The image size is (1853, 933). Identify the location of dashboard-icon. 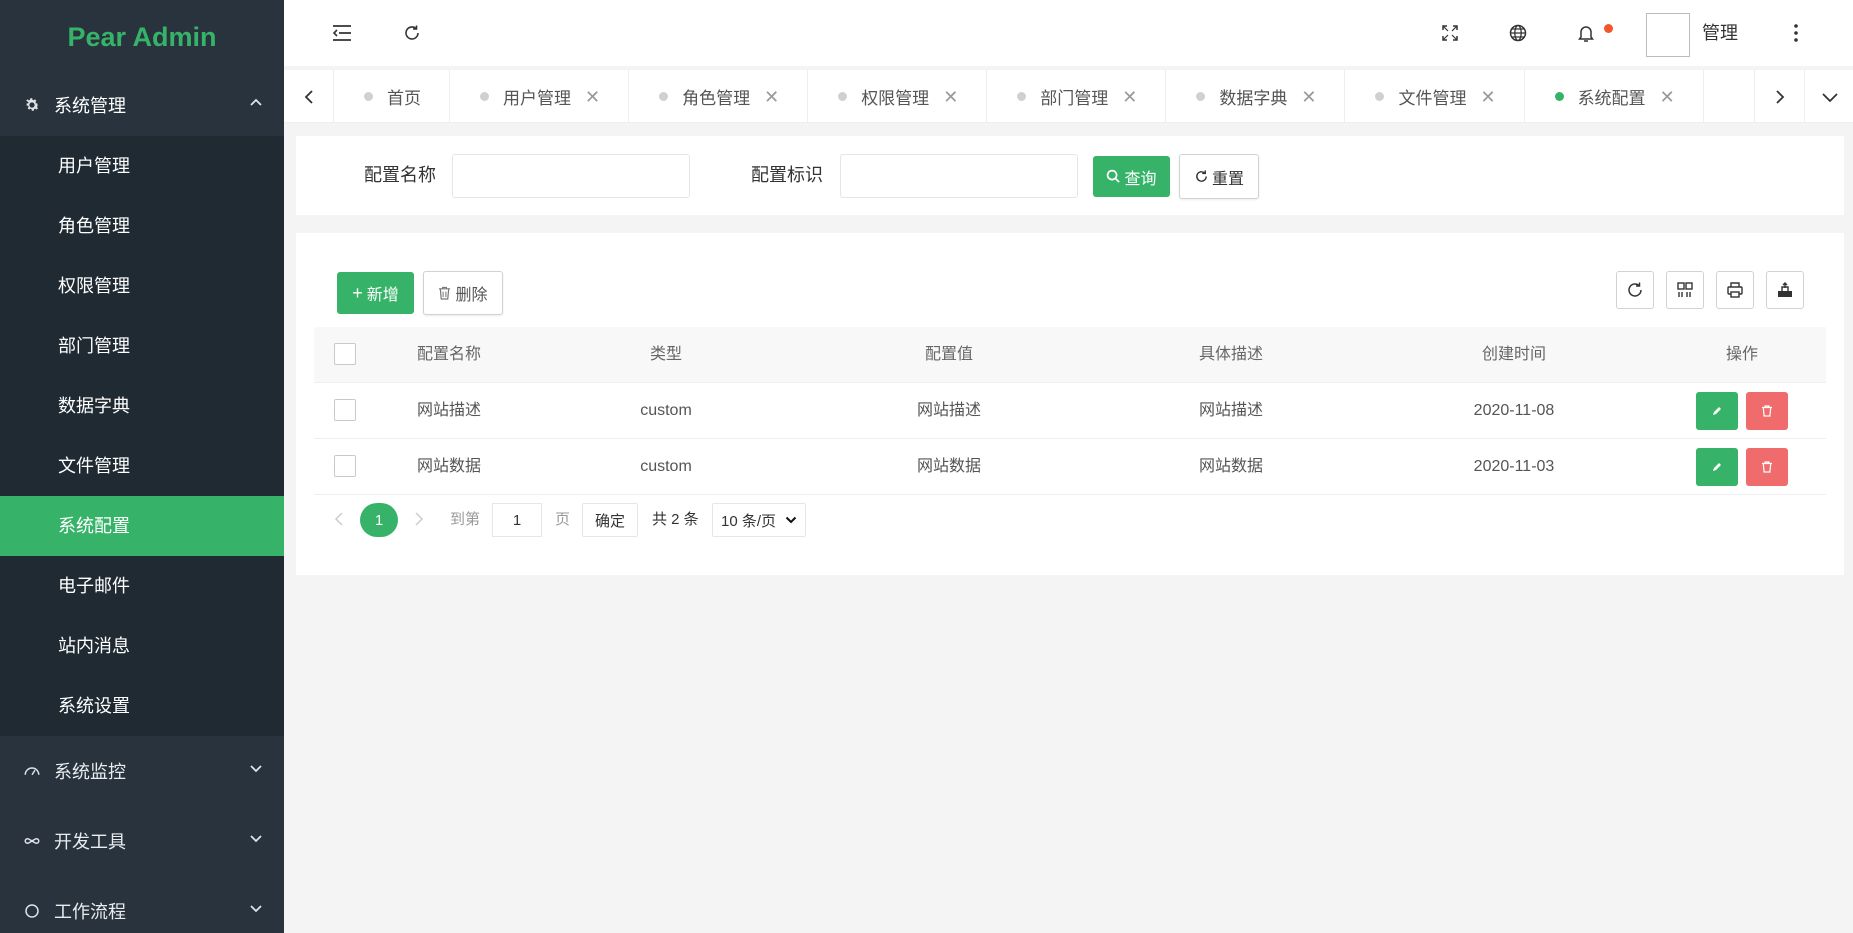
(32, 771).